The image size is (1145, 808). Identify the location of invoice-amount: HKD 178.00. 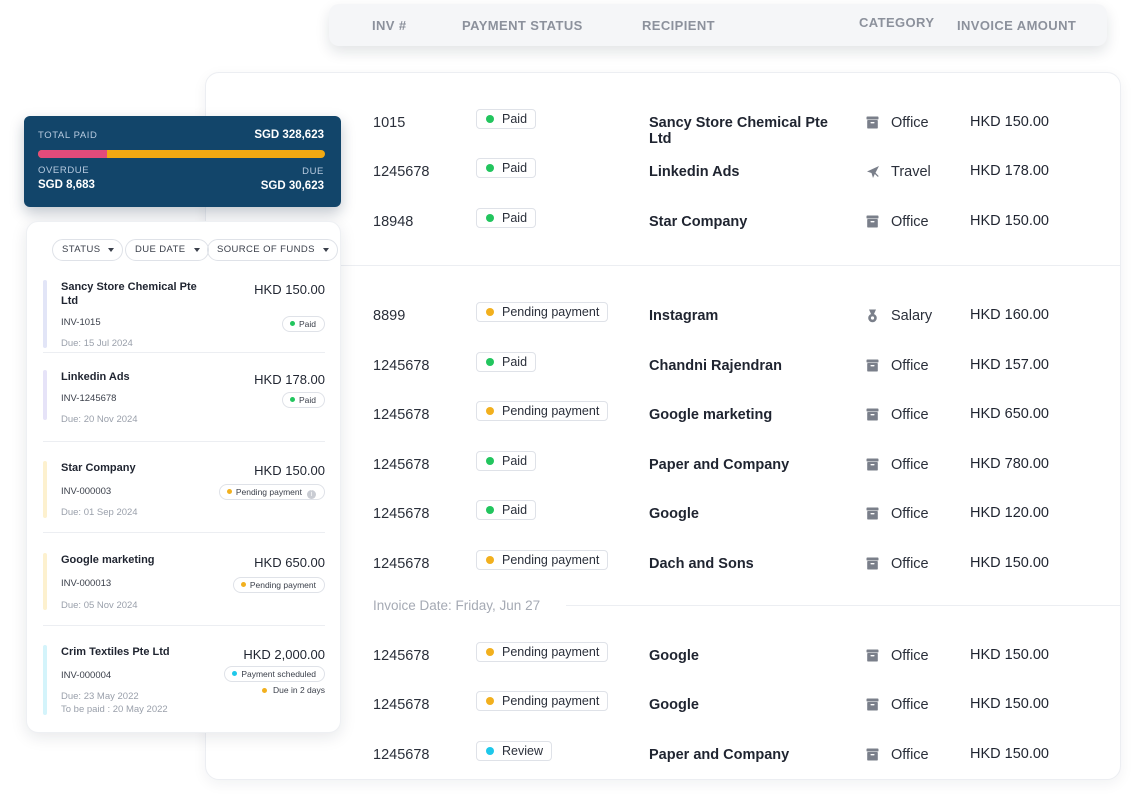
(1009, 171).